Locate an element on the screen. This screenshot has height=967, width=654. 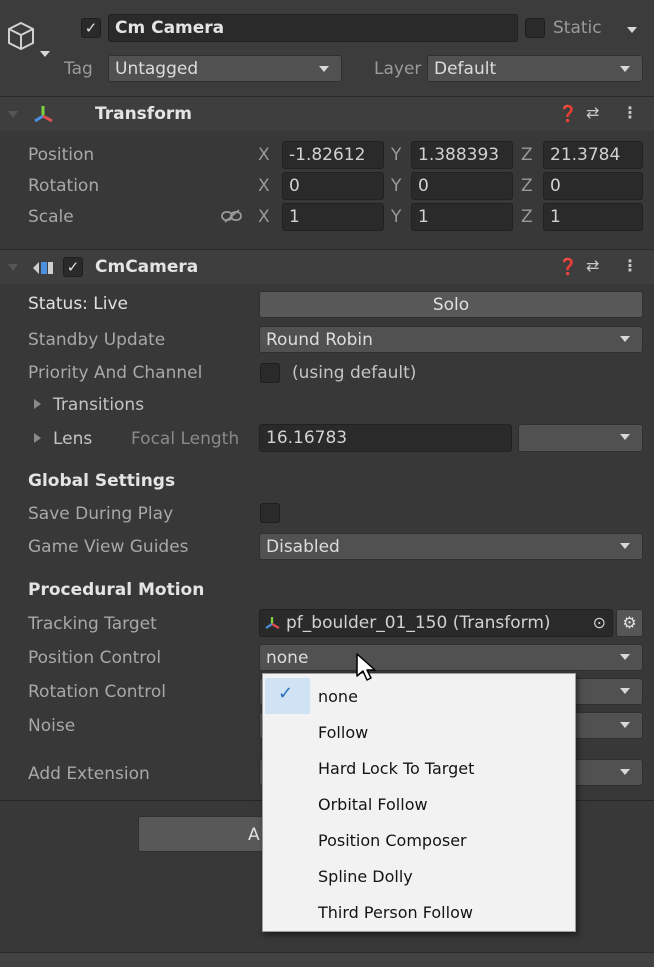
rotation-label: Rotation is located at coordinates (64, 186).